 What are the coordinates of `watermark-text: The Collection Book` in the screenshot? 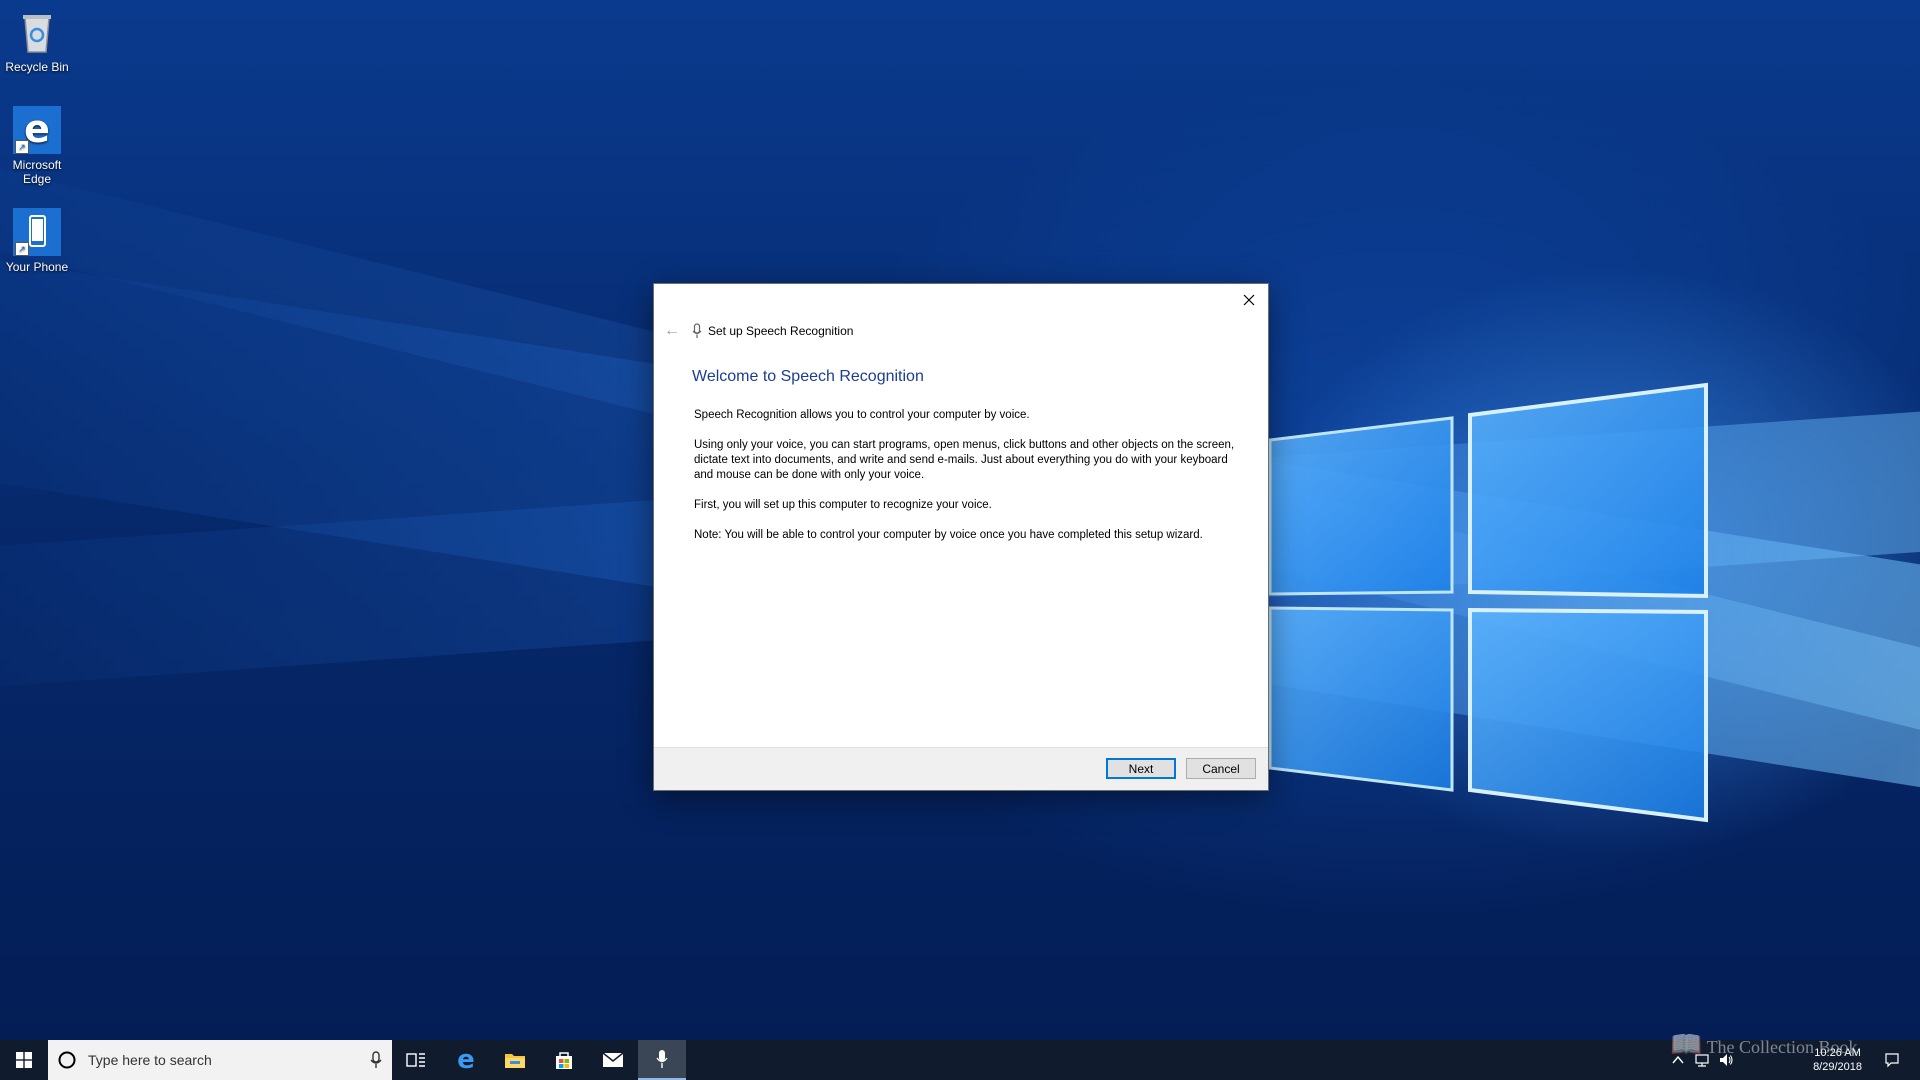 It's located at (1782, 1047).